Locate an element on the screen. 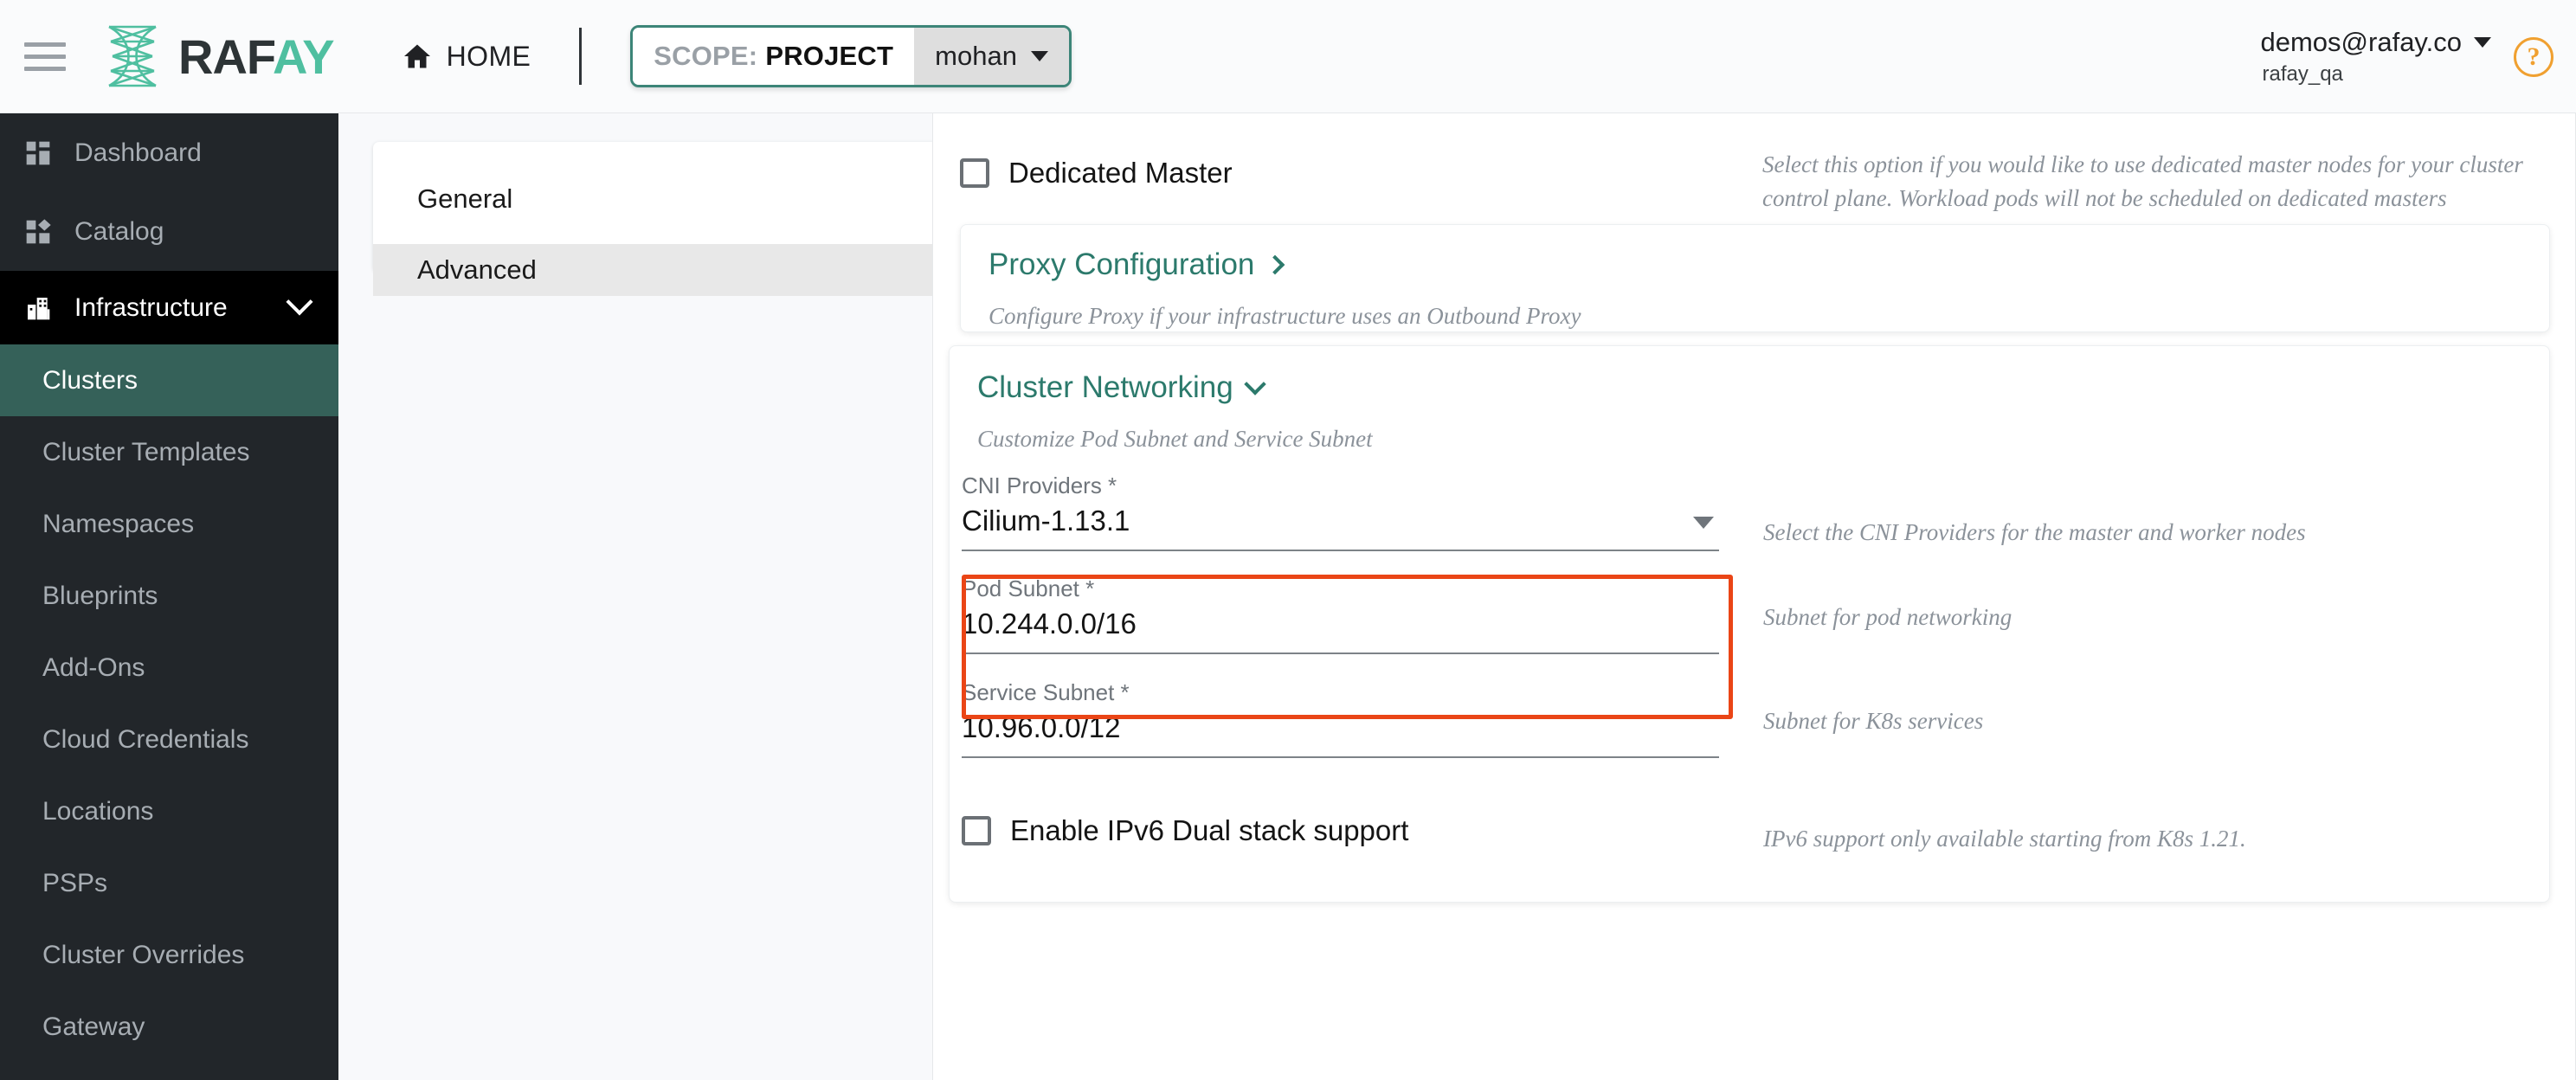 The height and width of the screenshot is (1080, 2576). sidebar-item-namespaces: Namespaces is located at coordinates (169, 524).